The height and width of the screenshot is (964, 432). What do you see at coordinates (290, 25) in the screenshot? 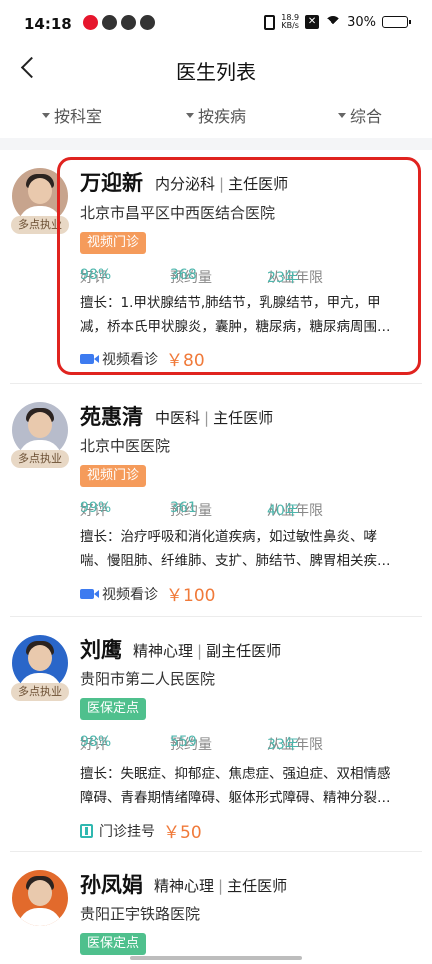
I see `network-speed-unit: KB/s` at bounding box center [290, 25].